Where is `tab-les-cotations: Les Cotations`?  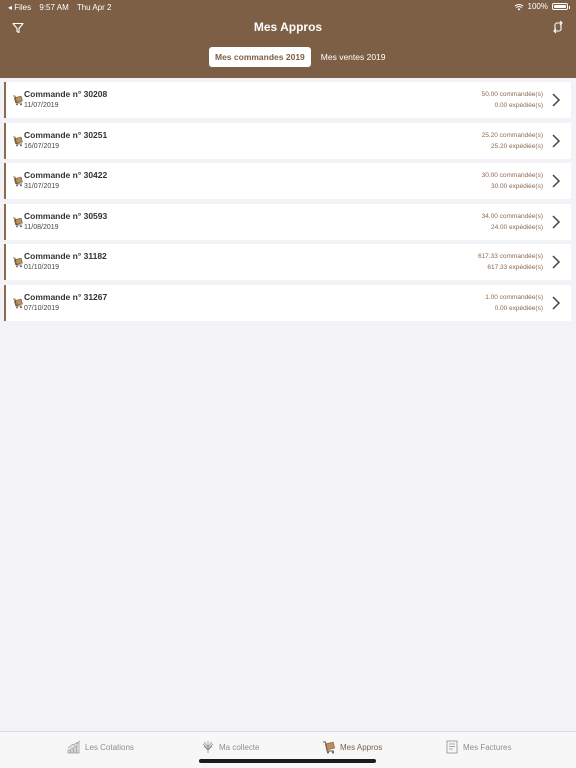
tab-les-cotations: Les Cotations is located at coordinates (100, 747).